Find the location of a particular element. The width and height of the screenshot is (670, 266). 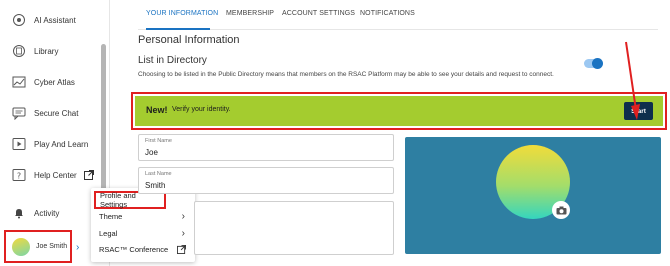

tab-your-information: YOUR INFORMATION is located at coordinates (182, 13).